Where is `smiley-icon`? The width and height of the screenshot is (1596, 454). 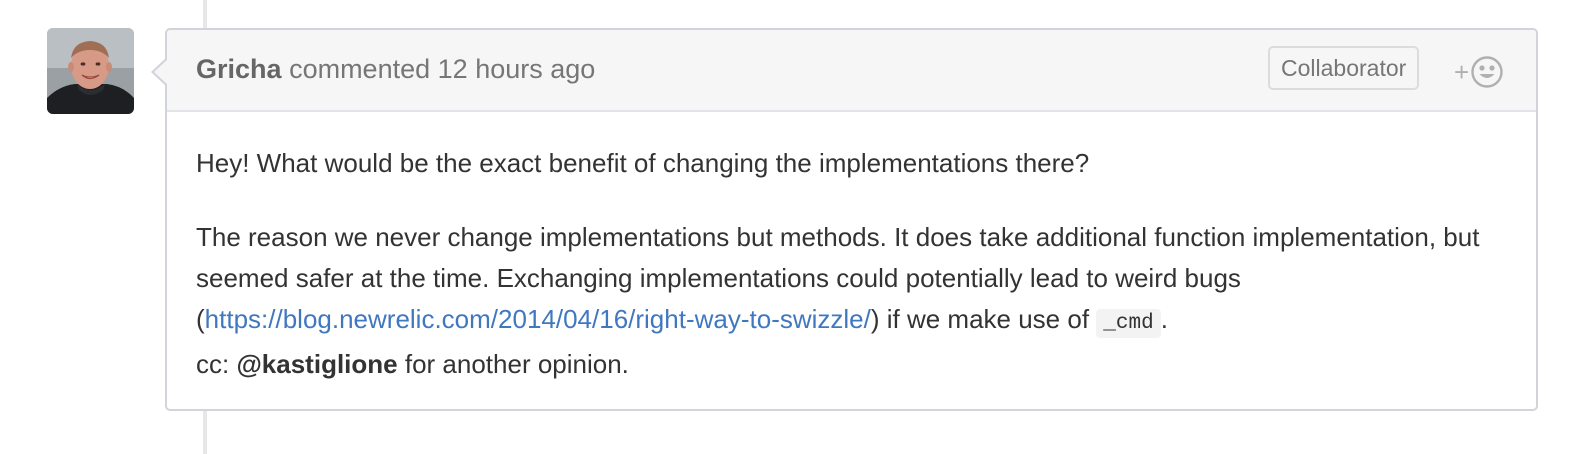 smiley-icon is located at coordinates (1487, 72).